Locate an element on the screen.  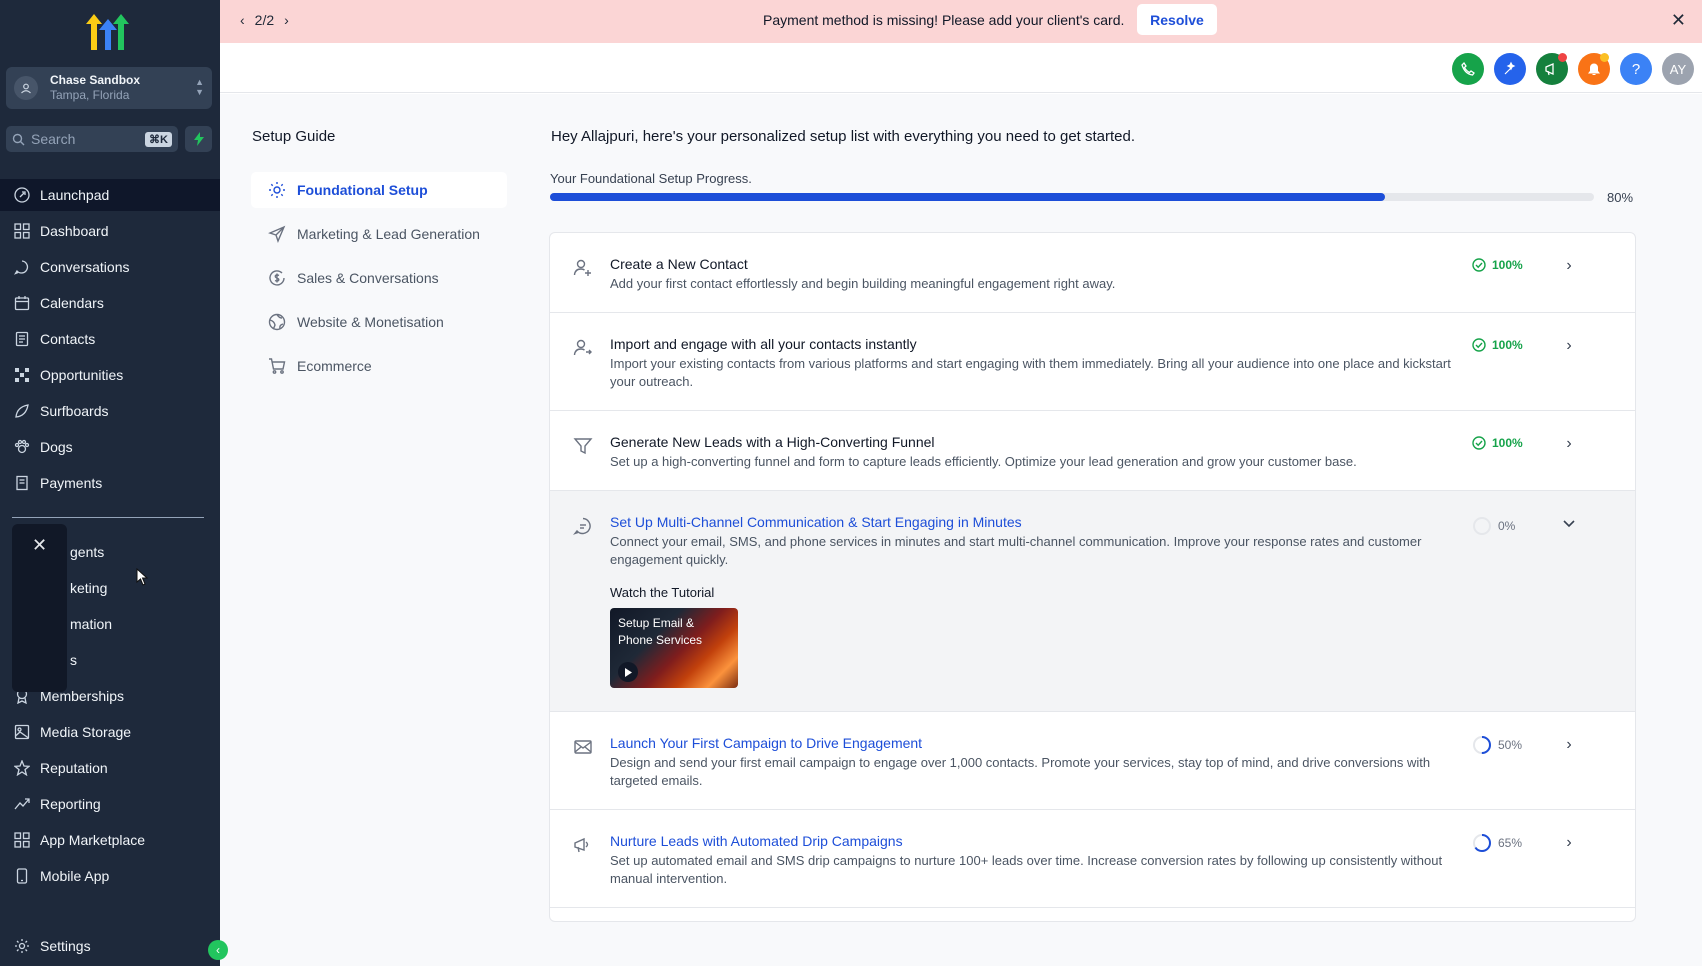
sidebar-item-label: gents is located at coordinates (87, 552).